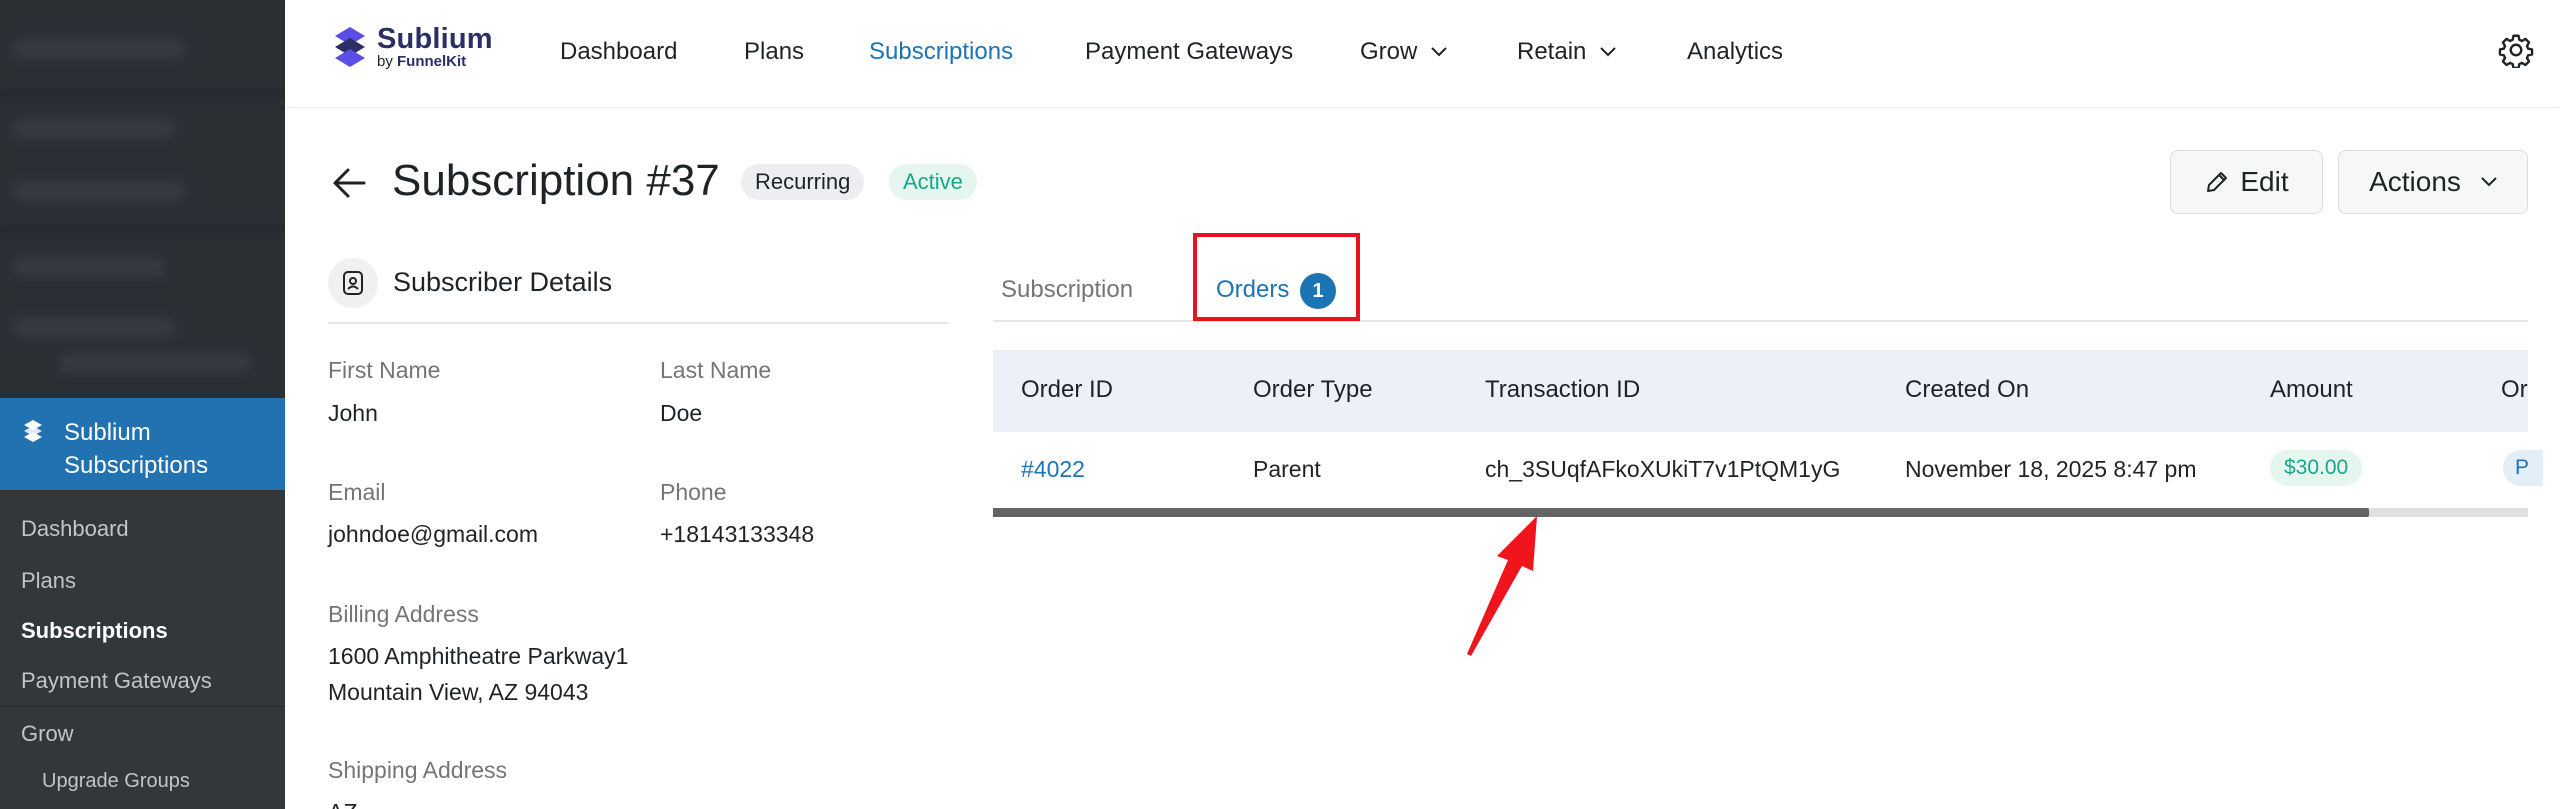 Image resolution: width=2560 pixels, height=809 pixels. What do you see at coordinates (638, 323) in the screenshot?
I see `section-divider` at bounding box center [638, 323].